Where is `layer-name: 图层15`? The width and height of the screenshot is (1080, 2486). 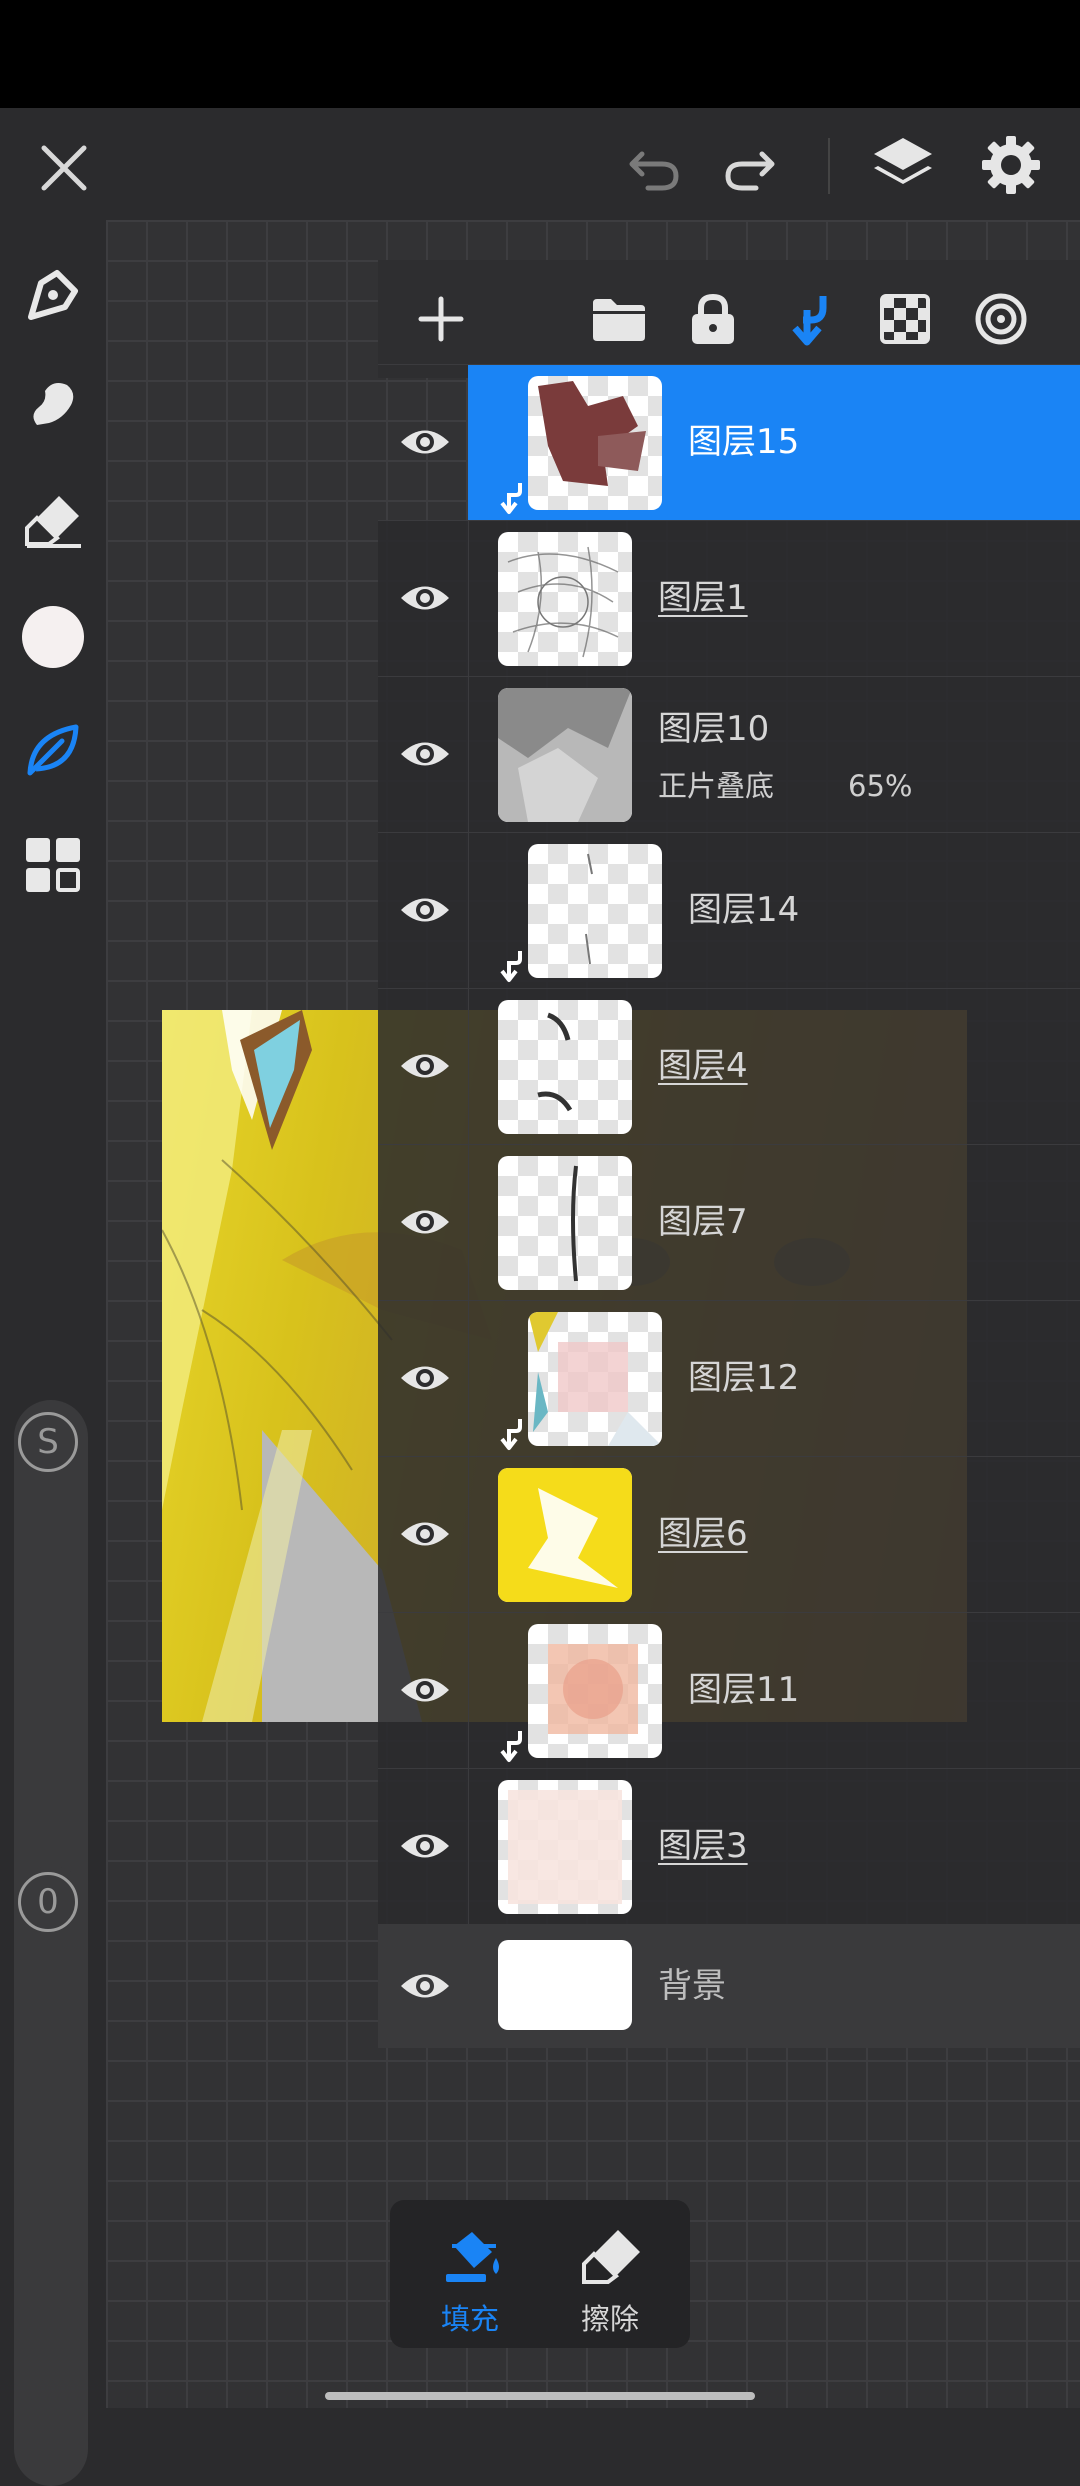
layer-name: 图层15 is located at coordinates (744, 442).